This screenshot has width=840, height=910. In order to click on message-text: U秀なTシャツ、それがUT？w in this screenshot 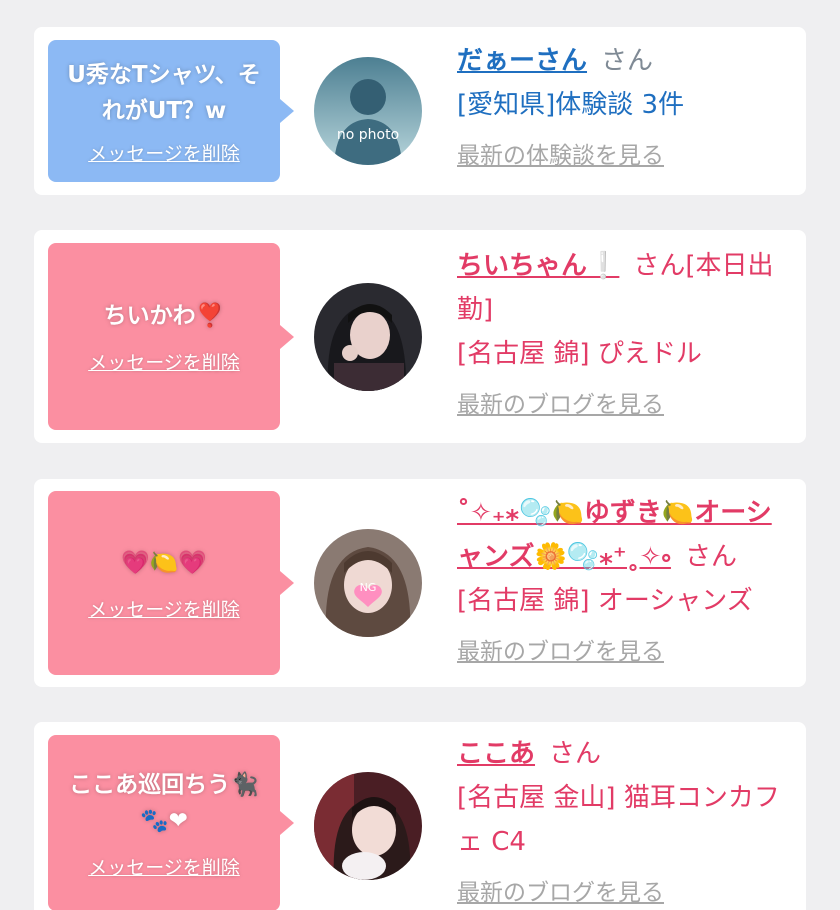, I will do `click(164, 92)`.